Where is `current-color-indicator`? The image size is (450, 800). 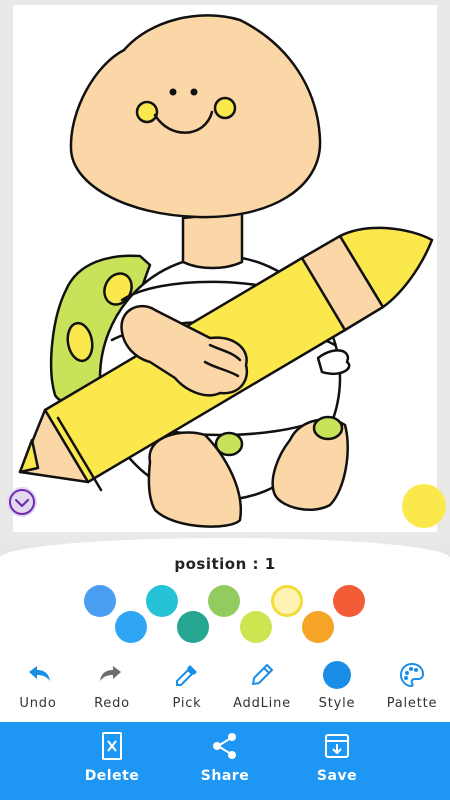 current-color-indicator is located at coordinates (424, 506).